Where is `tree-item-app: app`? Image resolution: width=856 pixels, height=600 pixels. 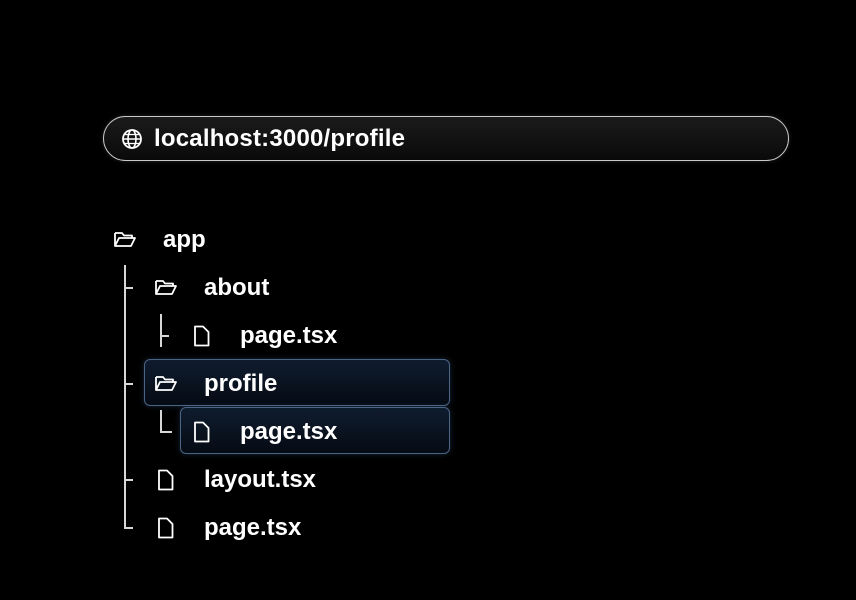 tree-item-app: app is located at coordinates (173, 240).